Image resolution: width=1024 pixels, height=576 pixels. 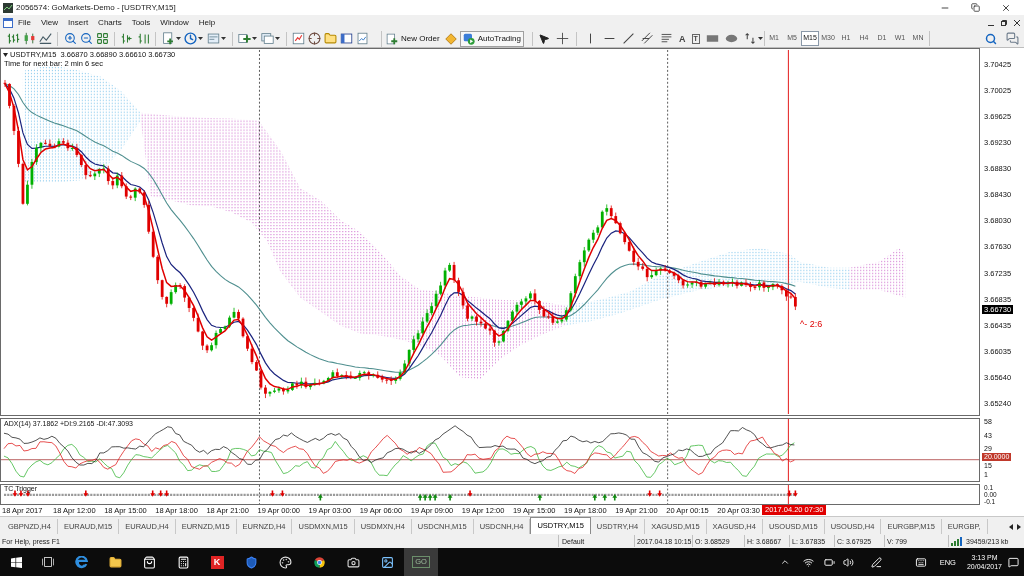 I want to click on collapse-triangle-icon, so click(x=5, y=54).